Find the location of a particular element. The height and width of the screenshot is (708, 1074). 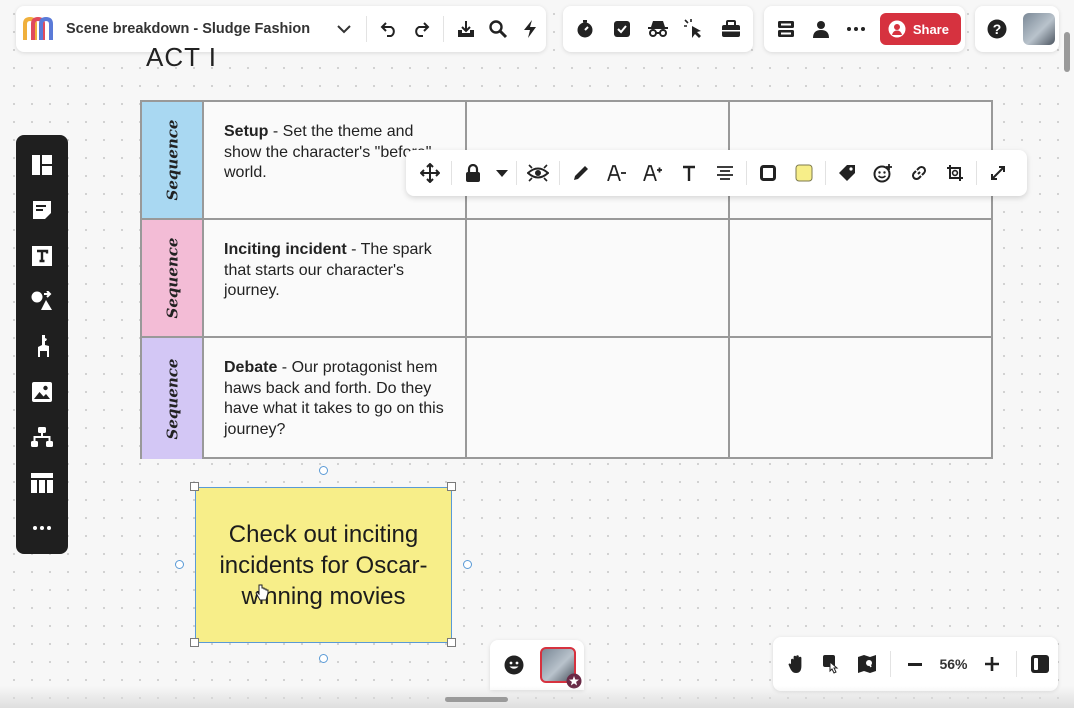

logo-icon is located at coordinates (38, 29).